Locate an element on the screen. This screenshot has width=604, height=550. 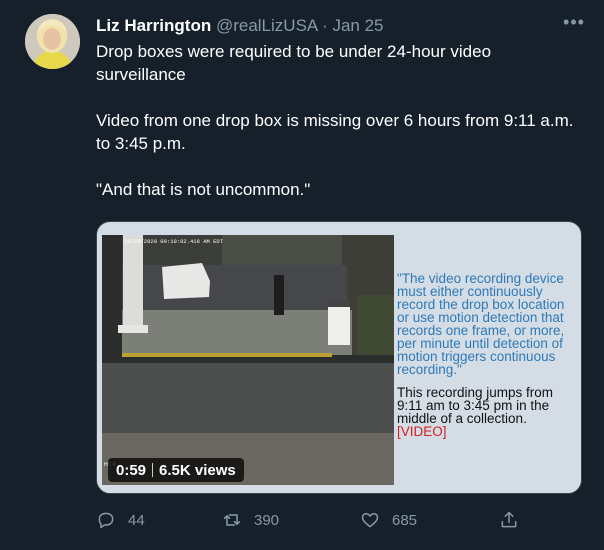
video-views: 6.5K views is located at coordinates (197, 470).